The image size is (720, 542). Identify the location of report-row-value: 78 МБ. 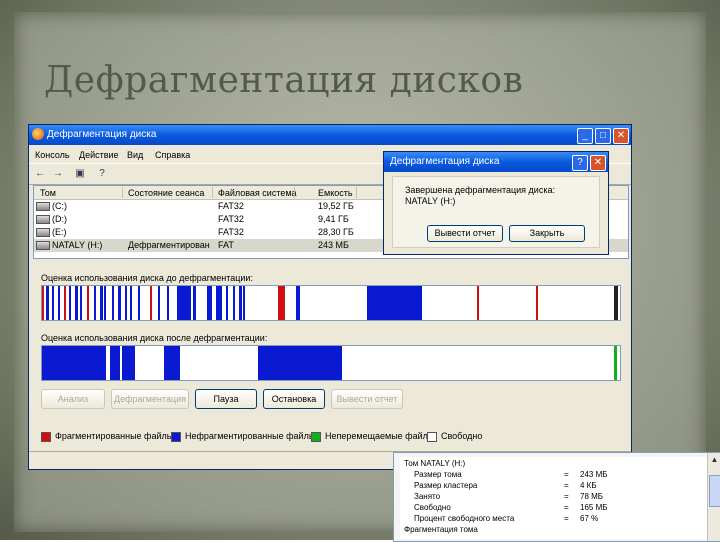
(592, 496).